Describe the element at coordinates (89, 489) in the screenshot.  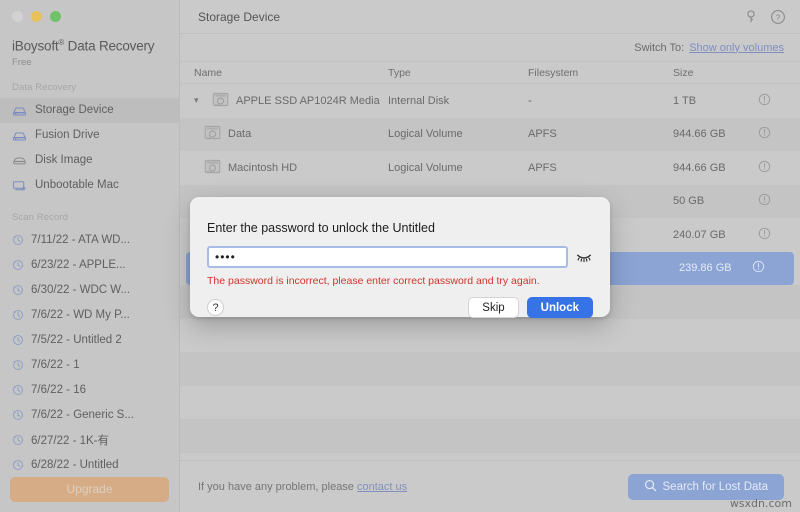
I see `upgrade-button: Upgrade` at that location.